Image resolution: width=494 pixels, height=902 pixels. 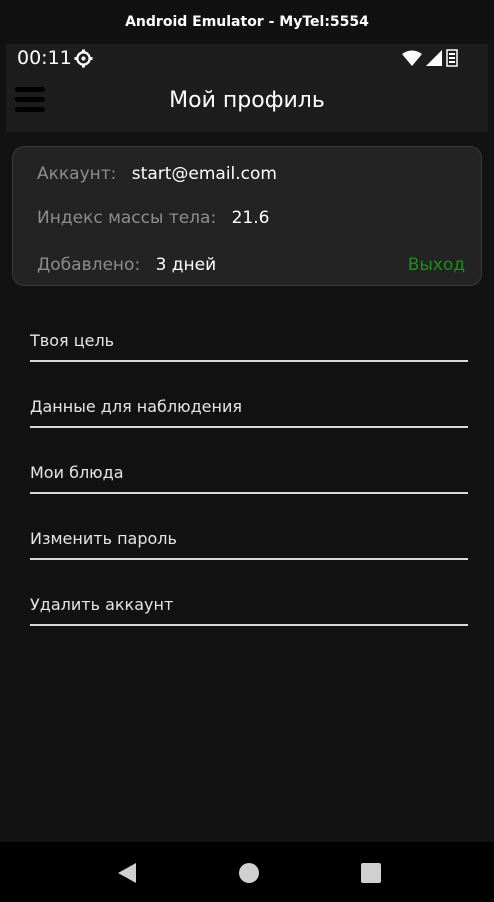 What do you see at coordinates (434, 58) in the screenshot?
I see `cell-signal-icon` at bounding box center [434, 58].